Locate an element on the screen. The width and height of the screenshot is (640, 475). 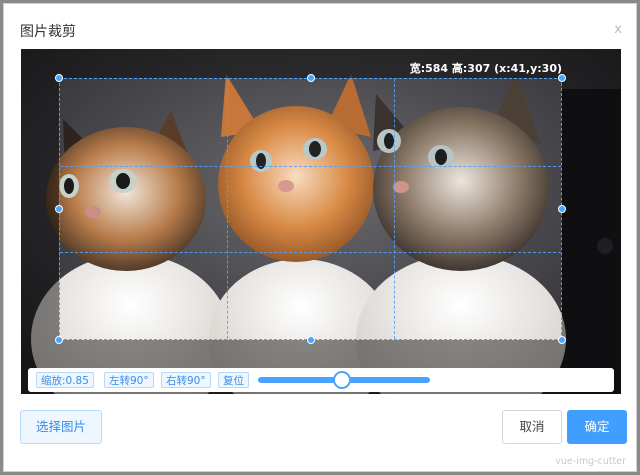
crop-toolbar: 缩放:0.85 左转90° 右转90° 复位 is located at coordinates (321, 380).